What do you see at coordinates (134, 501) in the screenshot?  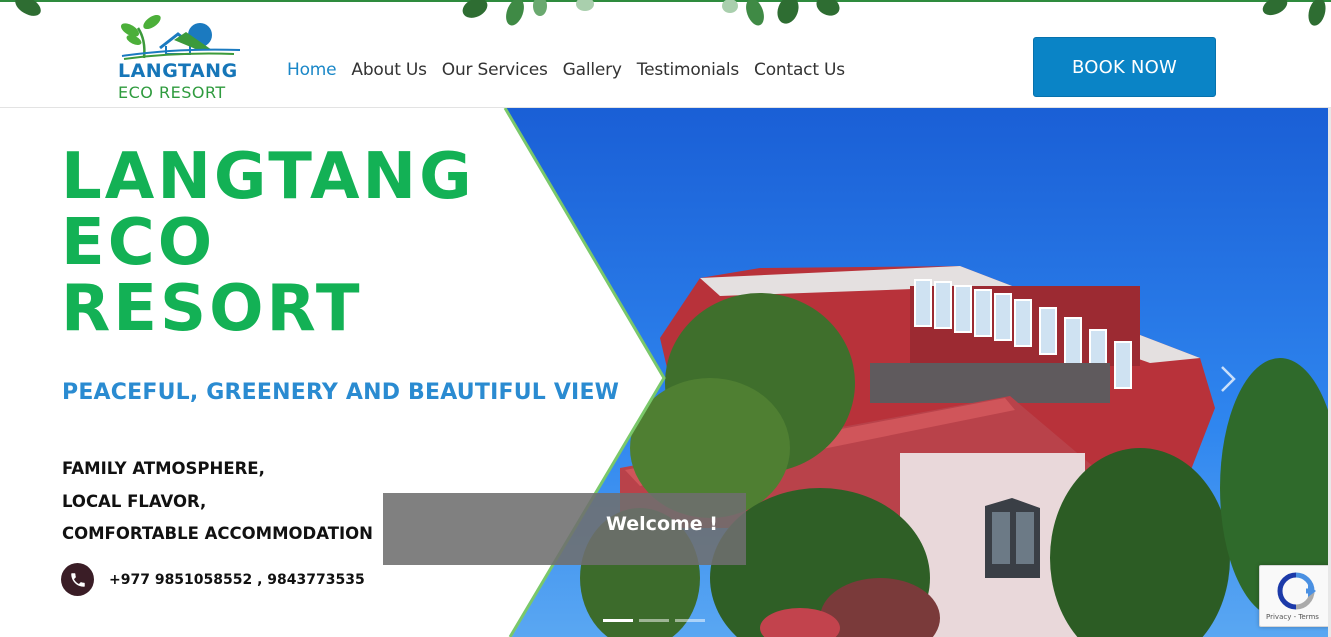 I see `feature-item: LOCAL FLAVOR,` at bounding box center [134, 501].